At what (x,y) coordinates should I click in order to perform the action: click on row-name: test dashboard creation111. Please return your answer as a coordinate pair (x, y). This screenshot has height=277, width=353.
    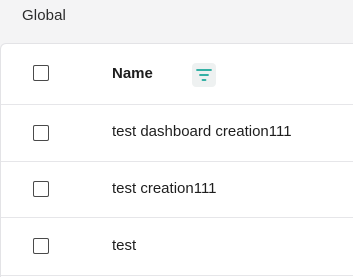
    Looking at the image, I should click on (202, 131).